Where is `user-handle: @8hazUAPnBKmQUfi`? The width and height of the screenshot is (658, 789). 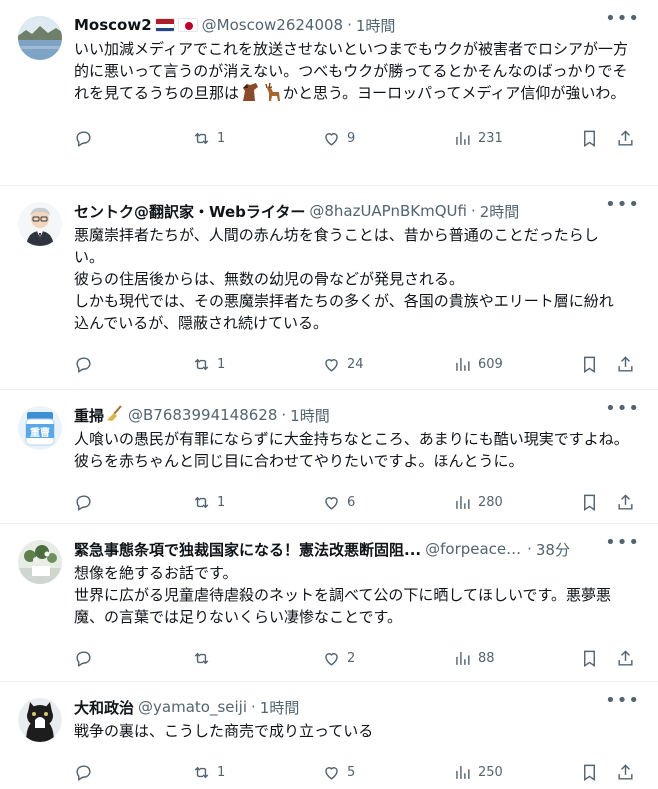 user-handle: @8hazUAPnBKmQUfi is located at coordinates (388, 211).